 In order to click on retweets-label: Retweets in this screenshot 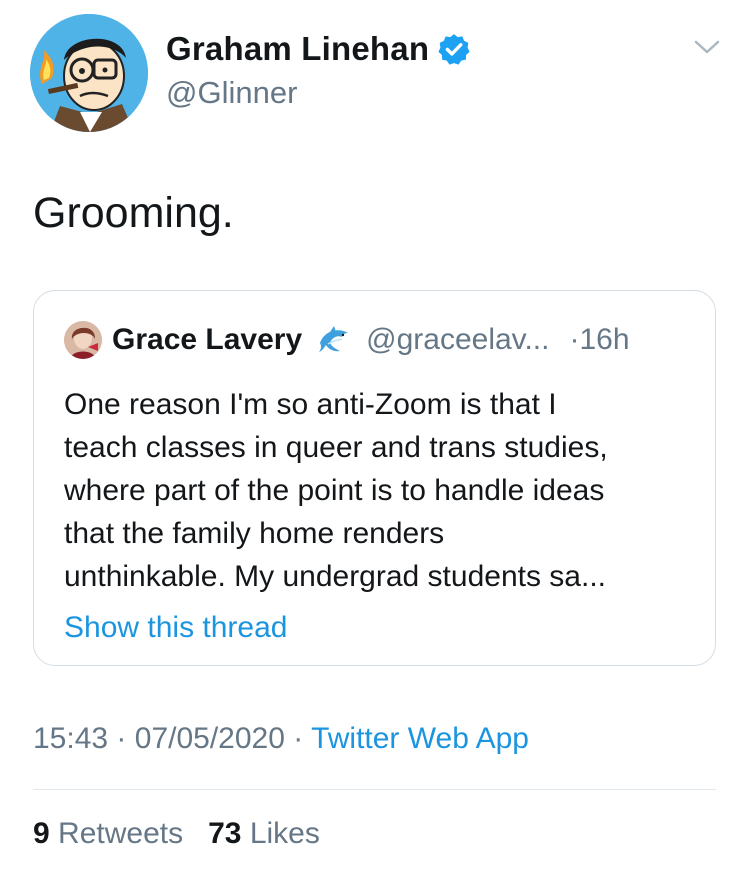, I will do `click(121, 833)`.